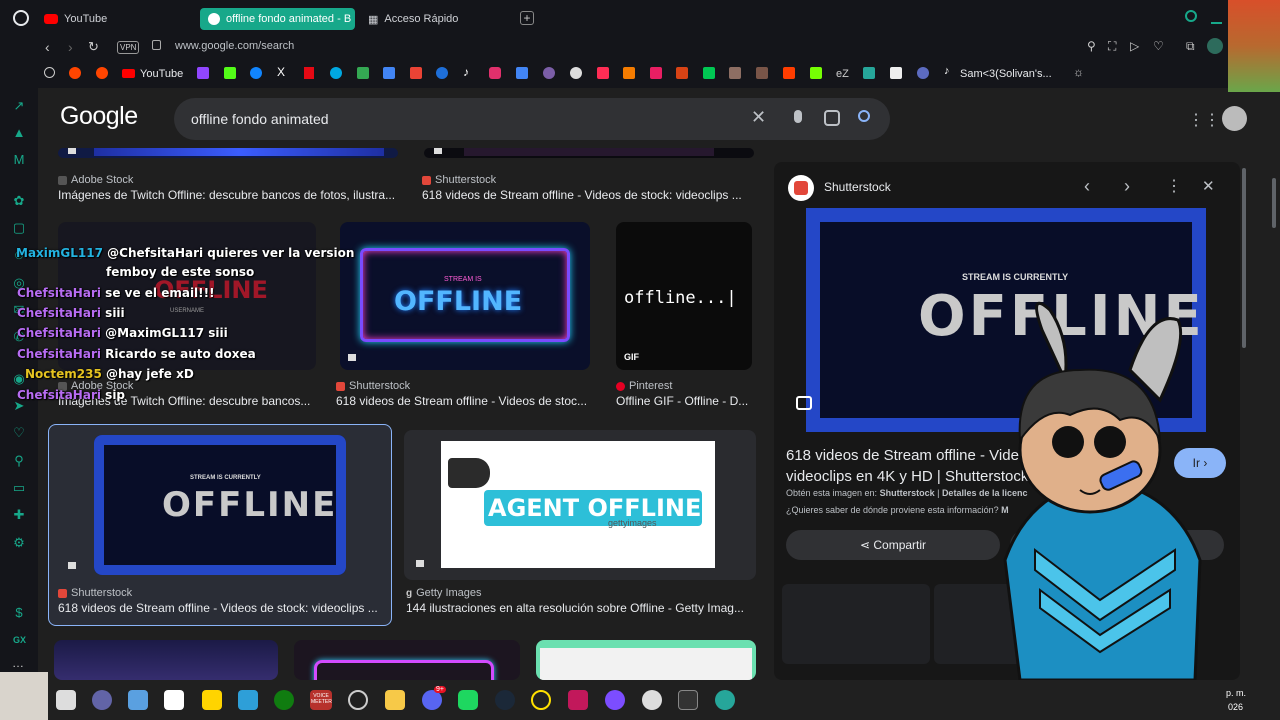 The height and width of the screenshot is (720, 1280). Describe the element at coordinates (19, 133) in the screenshot. I see `gx-corner-icon: ▲` at that location.